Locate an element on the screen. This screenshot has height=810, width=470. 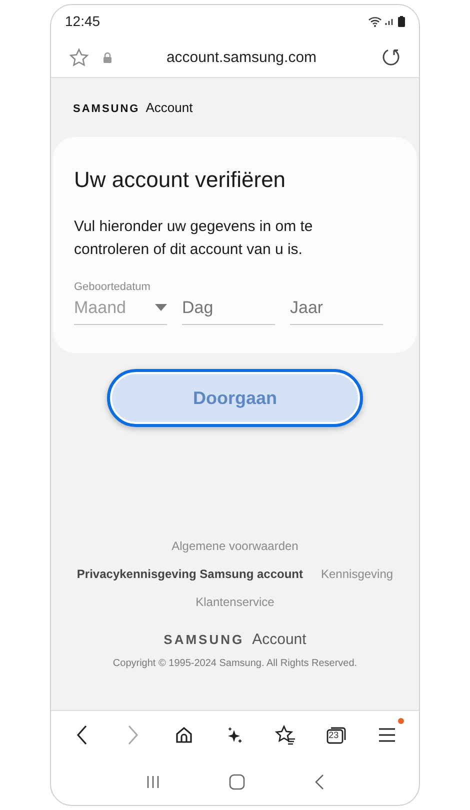
tabs-icon is located at coordinates (337, 735).